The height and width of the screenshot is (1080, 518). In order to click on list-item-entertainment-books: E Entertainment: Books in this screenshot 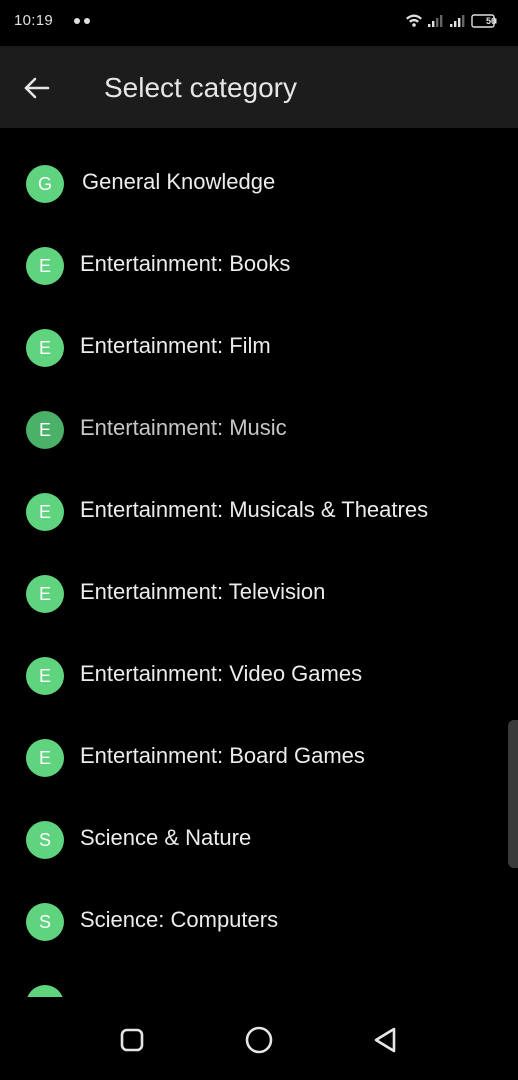, I will do `click(250, 266)`.